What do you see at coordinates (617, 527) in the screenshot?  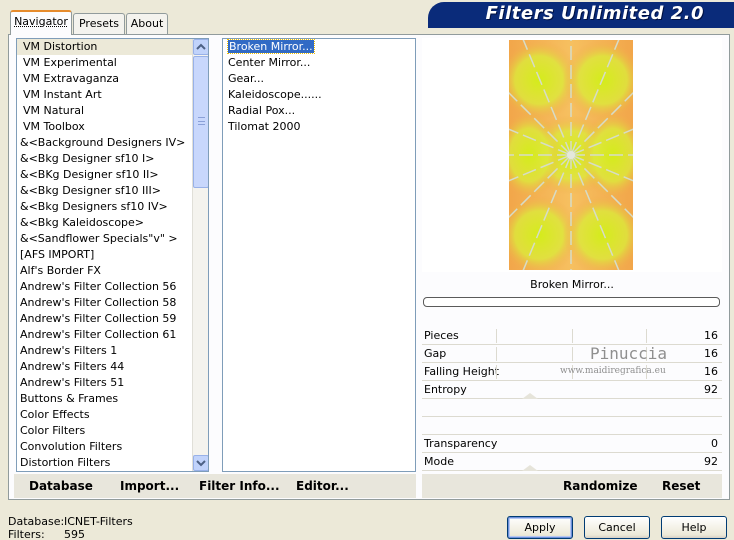 I see `cancel-button: Cancel` at bounding box center [617, 527].